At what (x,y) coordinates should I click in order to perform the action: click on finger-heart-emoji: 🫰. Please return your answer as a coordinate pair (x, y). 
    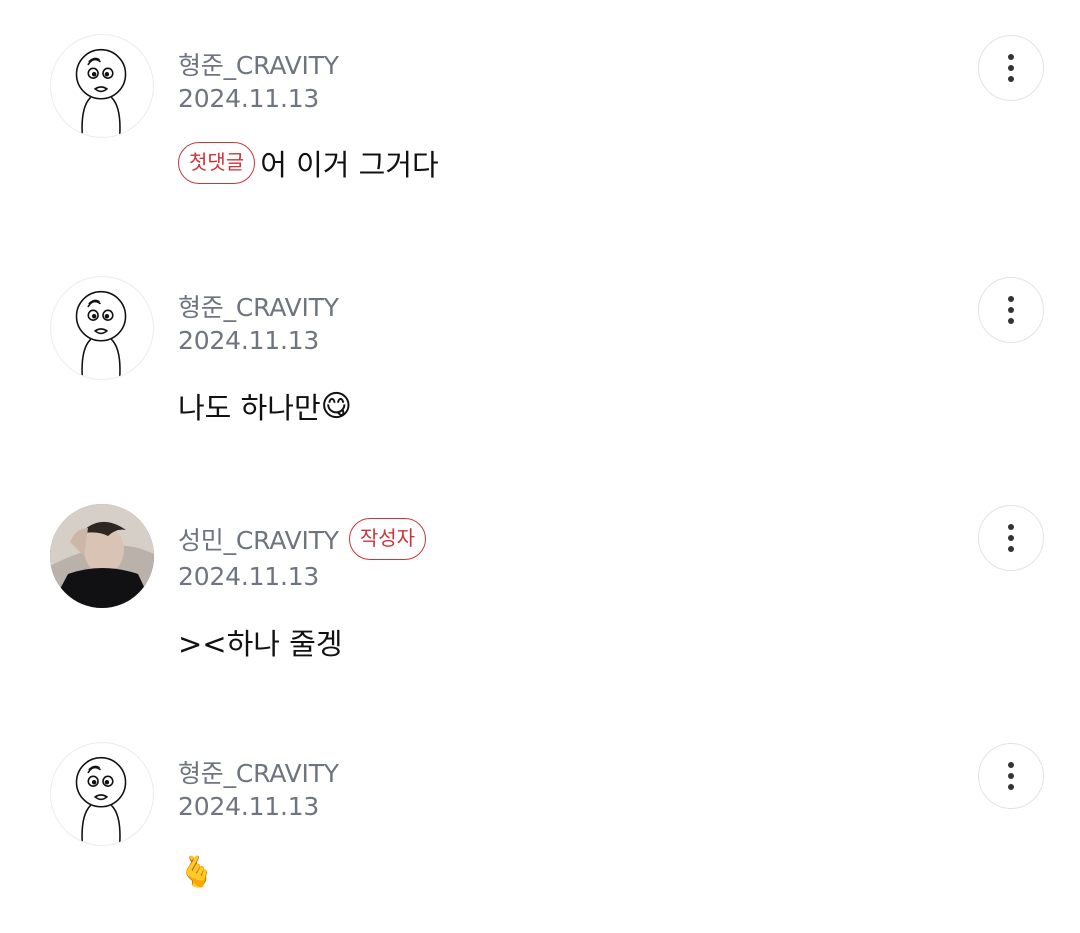
    Looking at the image, I should click on (197, 872).